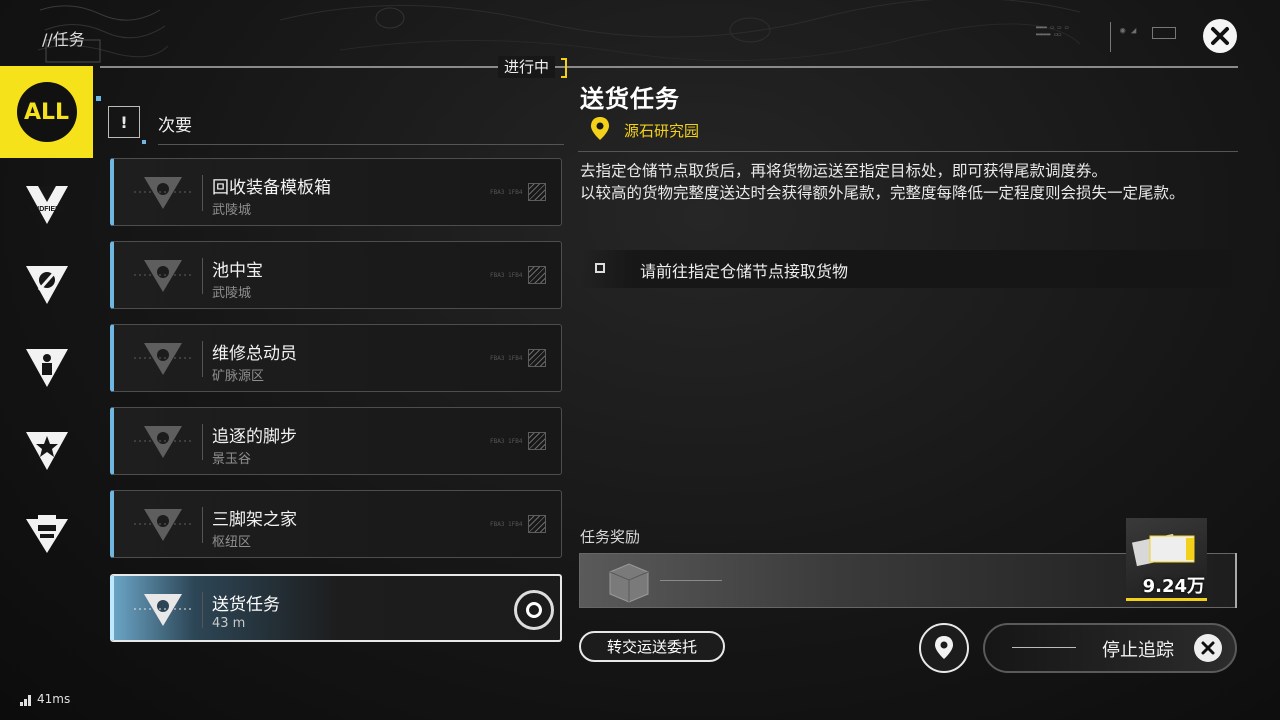  What do you see at coordinates (237, 271) in the screenshot?
I see `quest-card-title: 池中宝` at bounding box center [237, 271].